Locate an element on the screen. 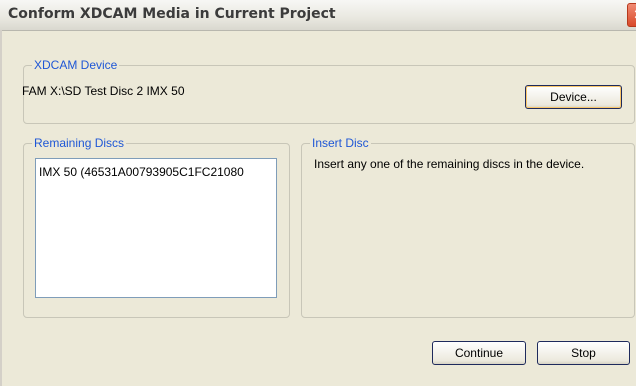 The height and width of the screenshot is (386, 636). title-bar: Conform XDCAM Media in Current Project ✕ is located at coordinates (318, 15).